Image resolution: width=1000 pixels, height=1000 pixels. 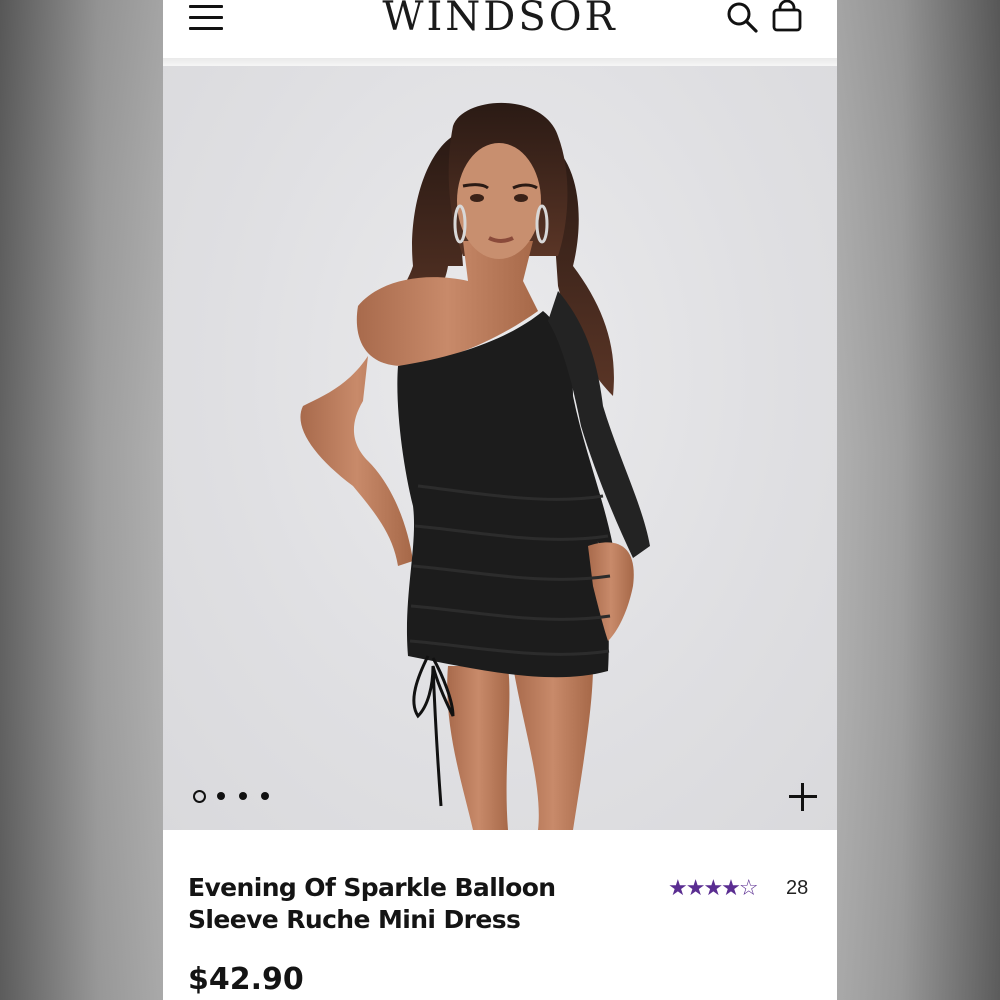 I want to click on star-rating-icon: ★★★★☆, so click(x=713, y=888).